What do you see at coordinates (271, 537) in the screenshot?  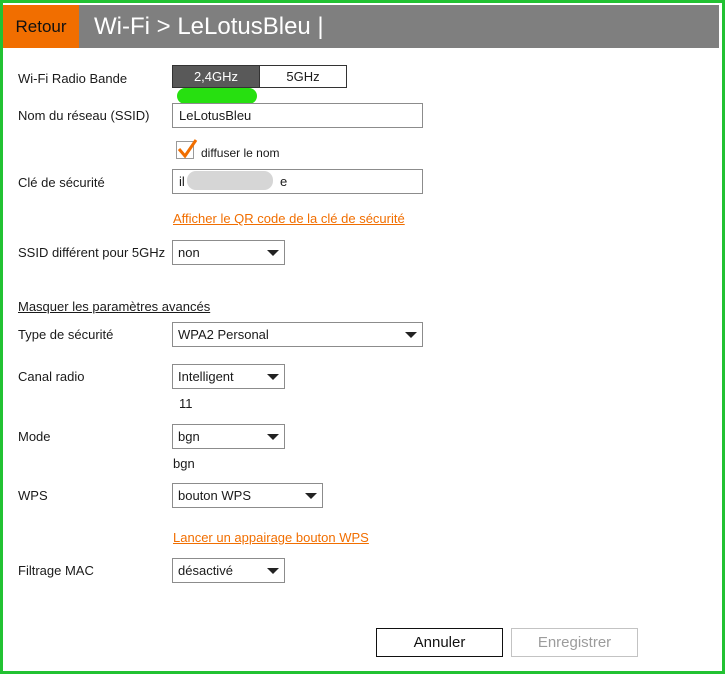 I see `wps-pairing-link: Lancer un appairage bouton WPS` at bounding box center [271, 537].